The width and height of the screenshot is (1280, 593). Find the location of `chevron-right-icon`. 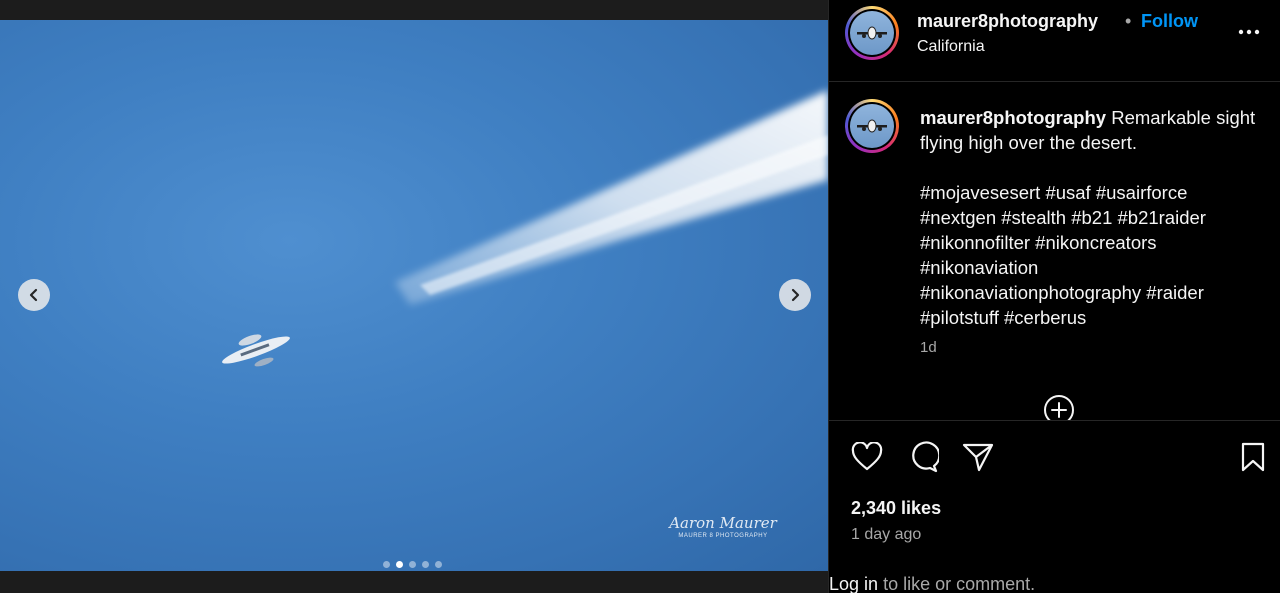

chevron-right-icon is located at coordinates (795, 295).